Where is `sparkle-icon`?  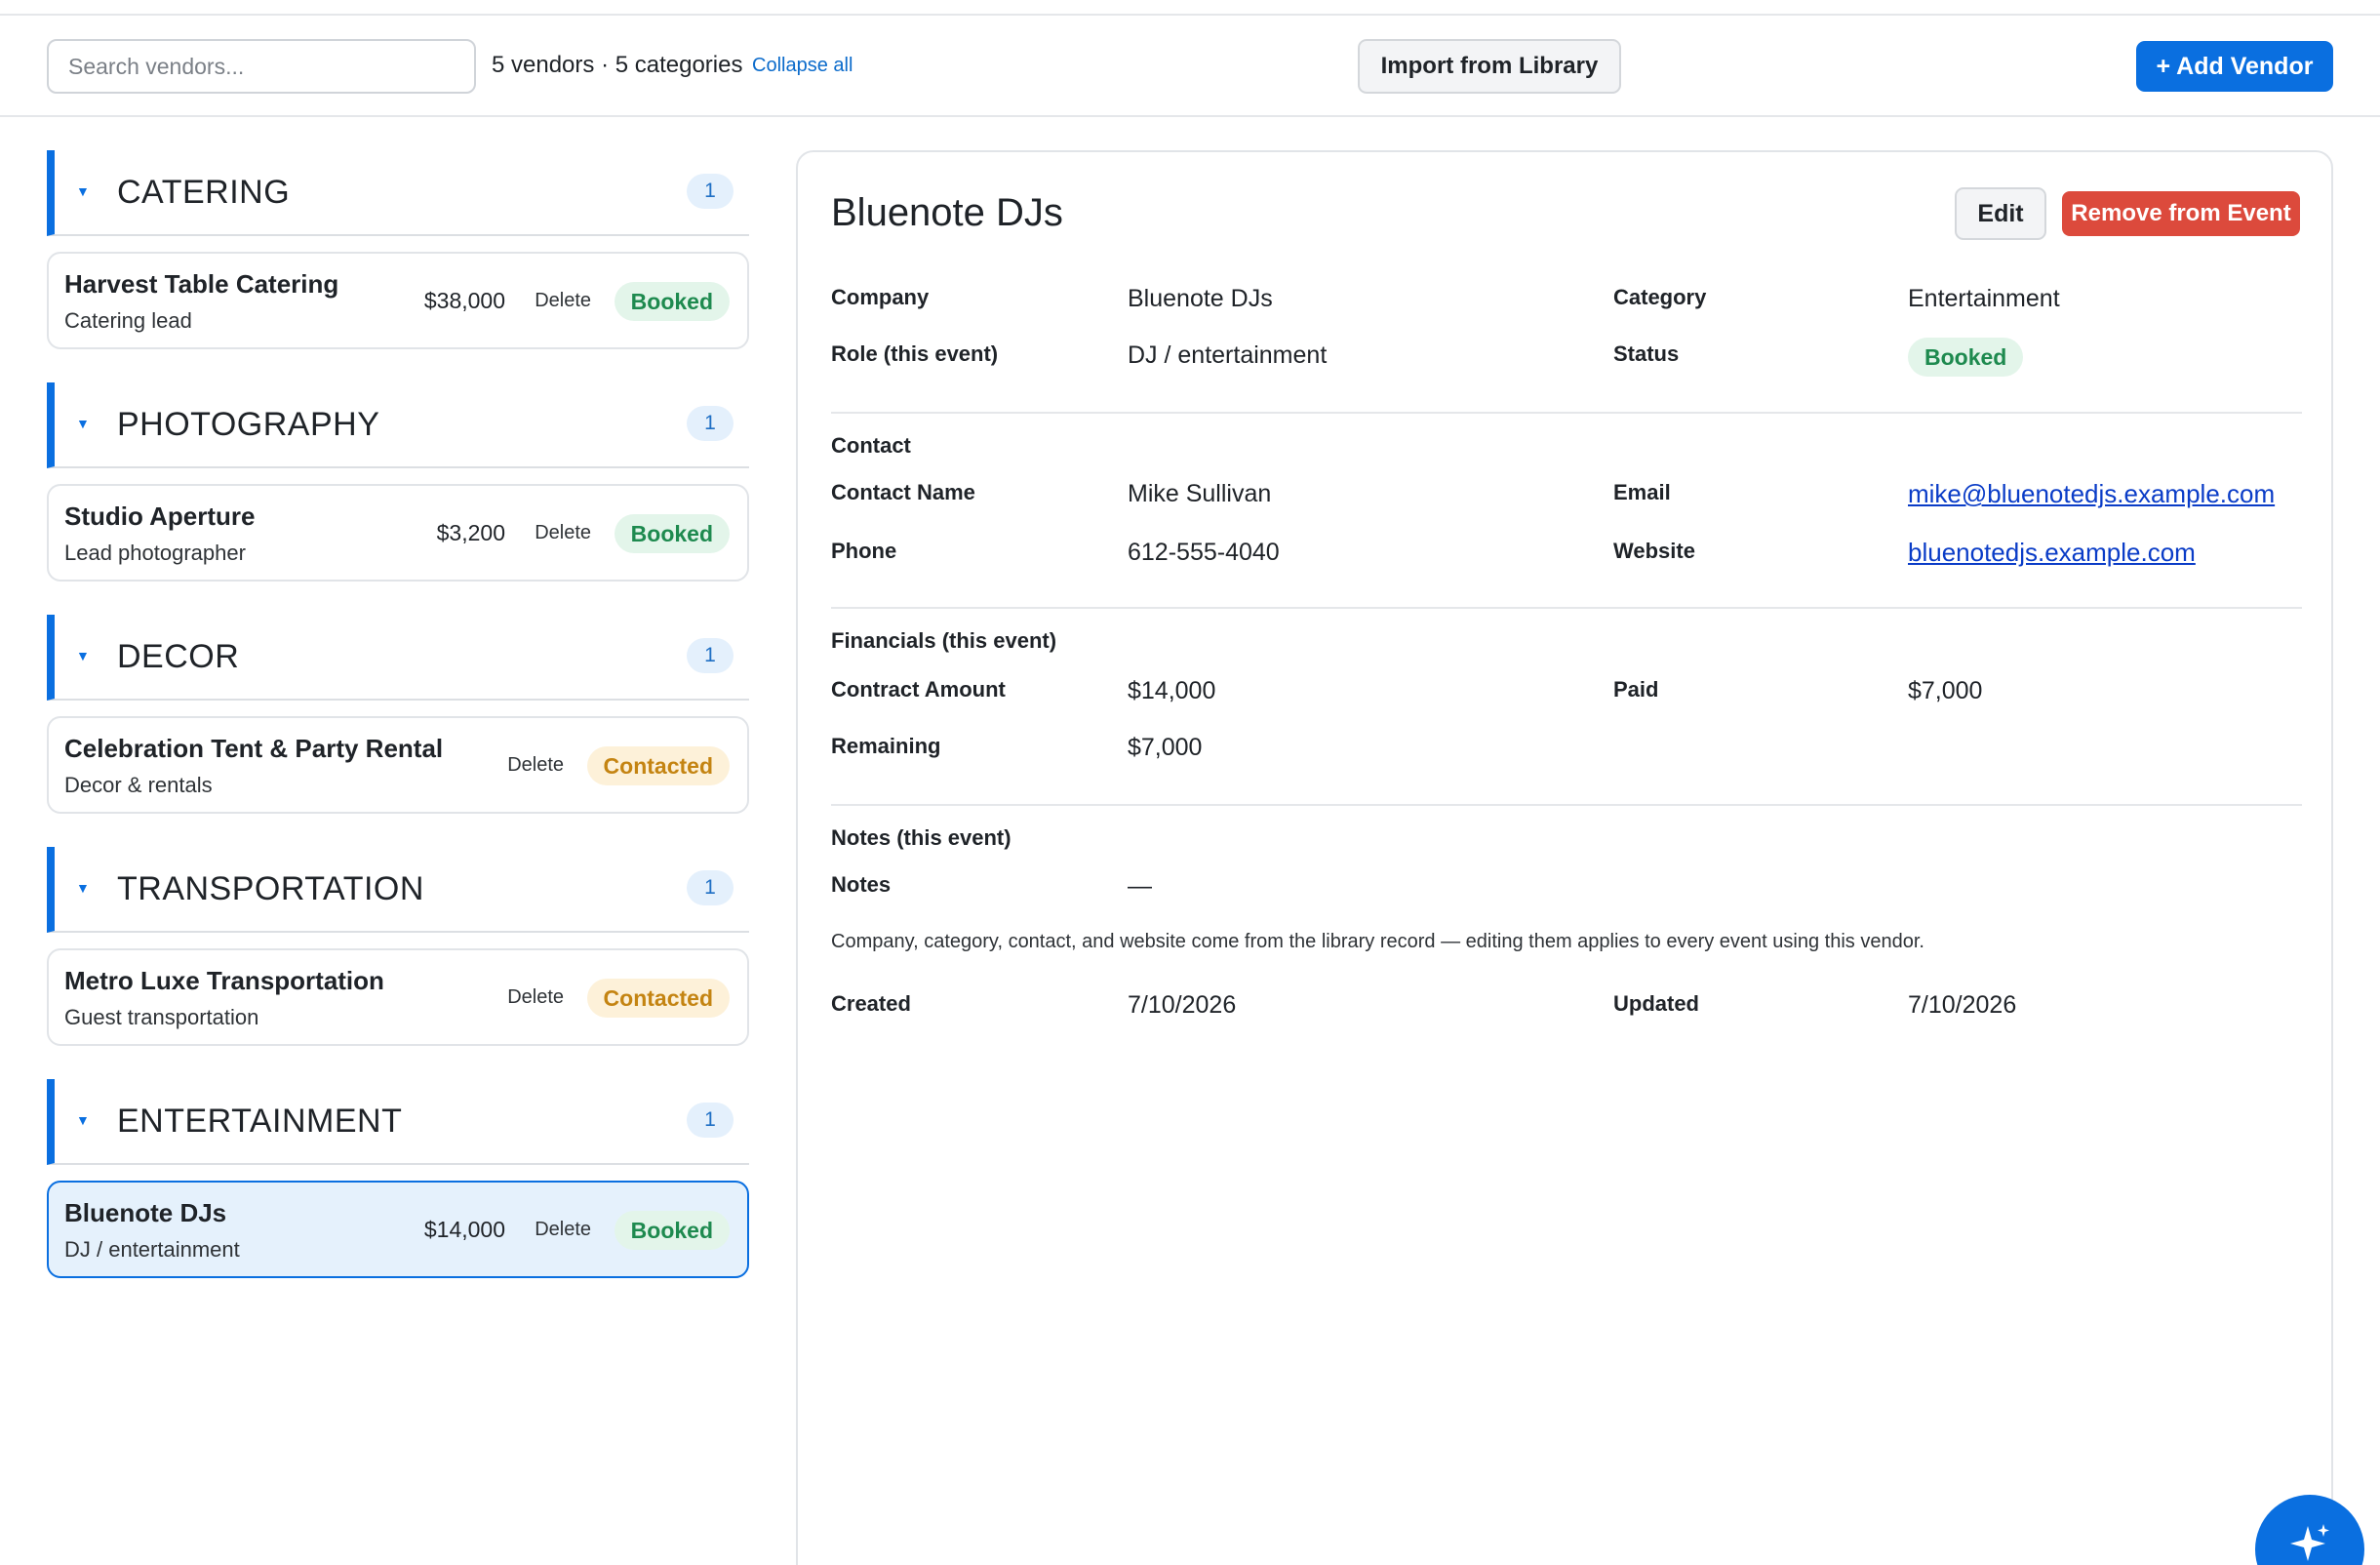
sparkle-icon is located at coordinates (2309, 1542).